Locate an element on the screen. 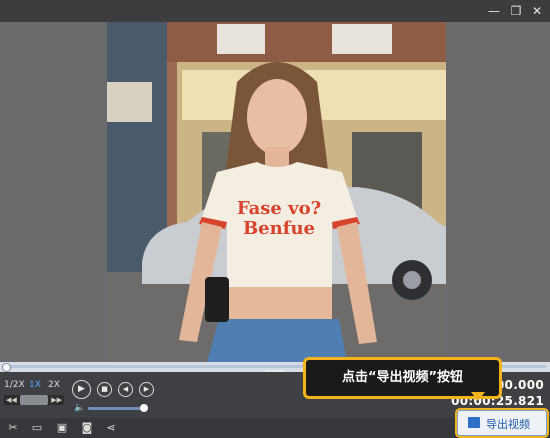  speed-option-double: 2X is located at coordinates (54, 385).